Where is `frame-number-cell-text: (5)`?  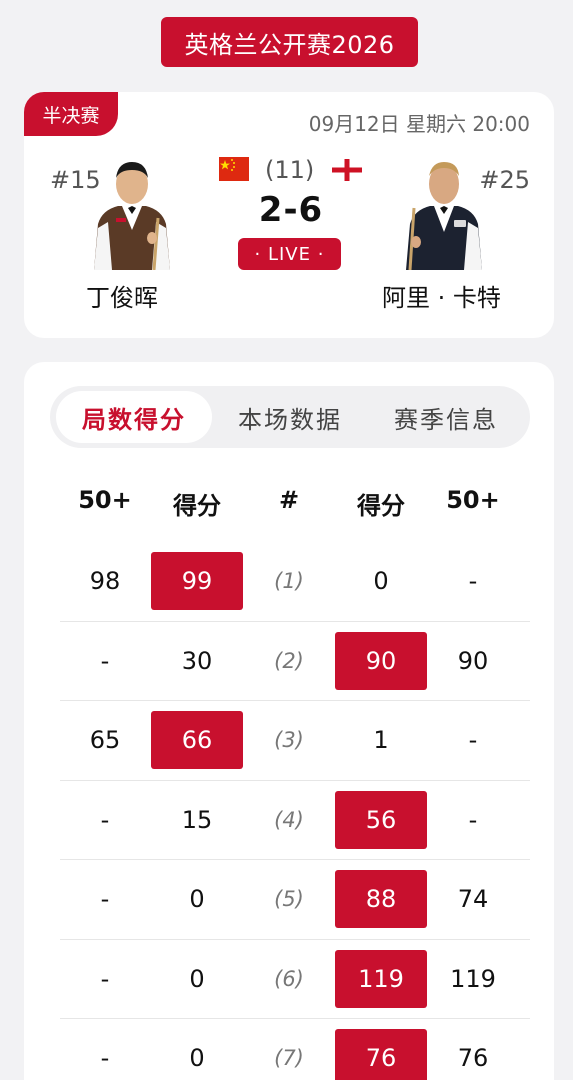
frame-number-cell-text: (5) is located at coordinates (289, 899).